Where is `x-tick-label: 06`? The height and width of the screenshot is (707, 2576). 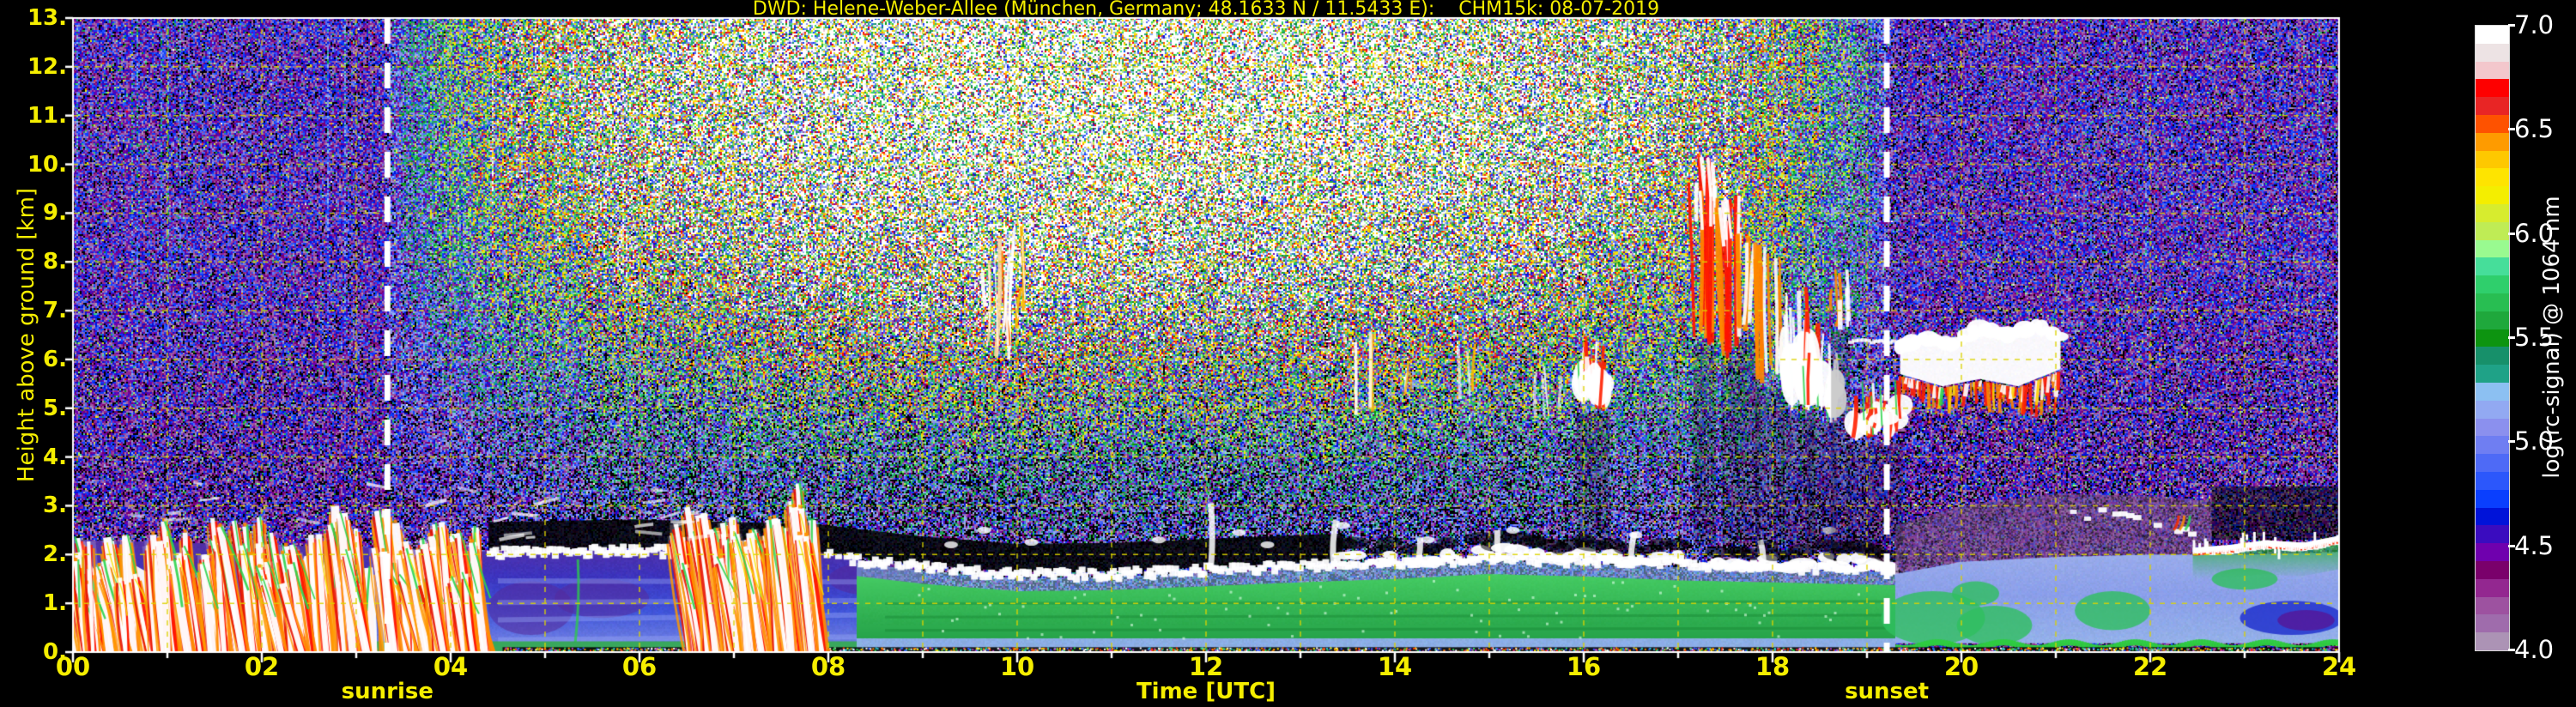
x-tick-label: 06 is located at coordinates (639, 666).